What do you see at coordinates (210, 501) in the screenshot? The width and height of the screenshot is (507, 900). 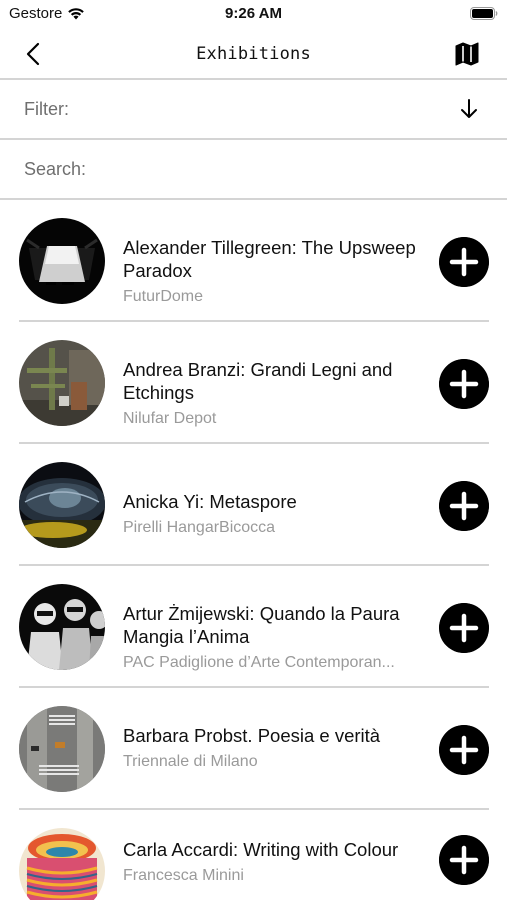 I see `exhibition-title: Anicka Yi: Metaspore` at bounding box center [210, 501].